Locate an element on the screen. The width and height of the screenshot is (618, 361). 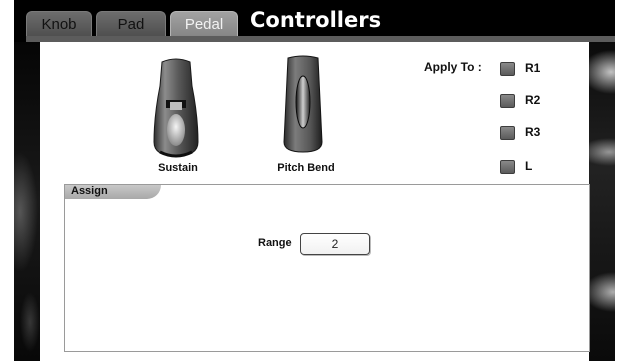
range-value-field: 2 is located at coordinates (335, 244).